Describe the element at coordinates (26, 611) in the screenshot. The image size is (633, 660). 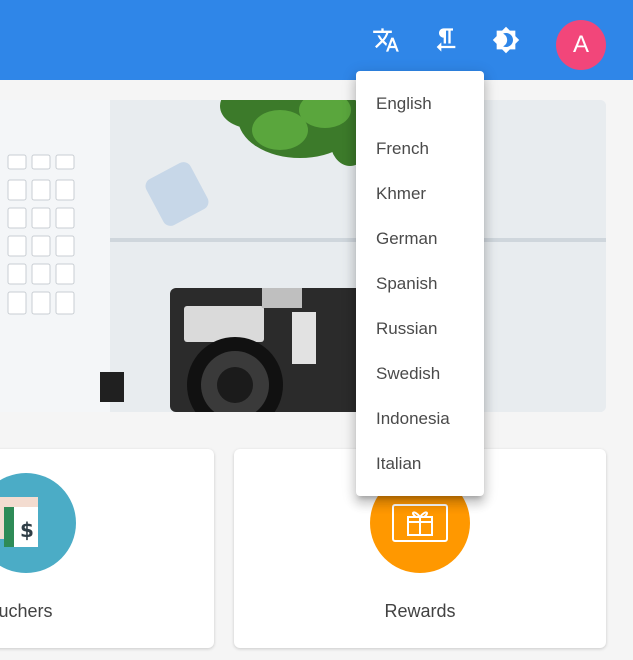
I see `card-label-vouchers: Vouchers` at that location.